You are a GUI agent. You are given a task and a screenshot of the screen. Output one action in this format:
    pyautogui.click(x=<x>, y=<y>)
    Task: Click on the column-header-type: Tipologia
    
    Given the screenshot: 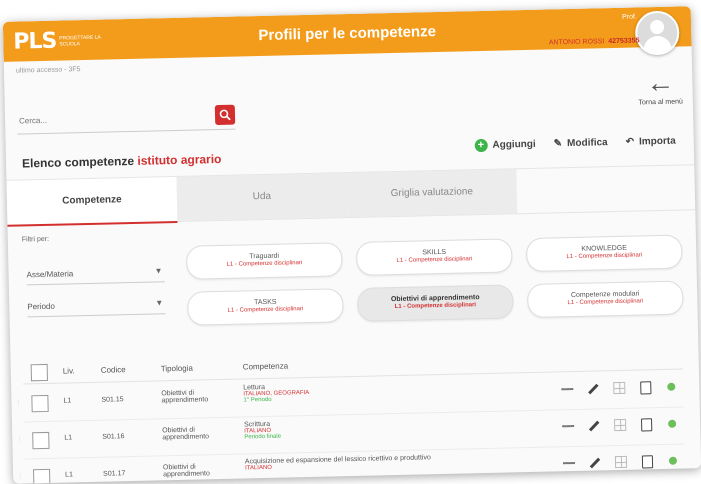 What is the action you would take?
    pyautogui.click(x=177, y=369)
    